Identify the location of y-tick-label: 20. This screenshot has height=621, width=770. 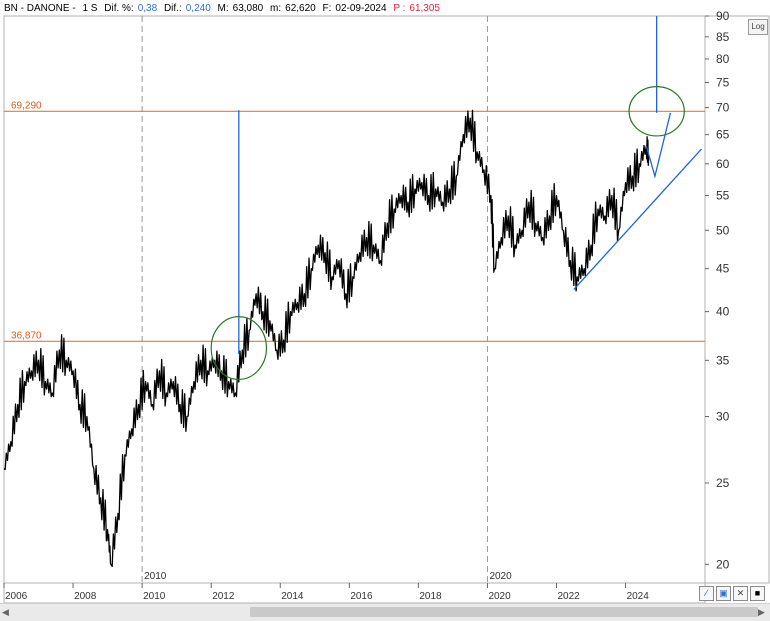
(723, 564).